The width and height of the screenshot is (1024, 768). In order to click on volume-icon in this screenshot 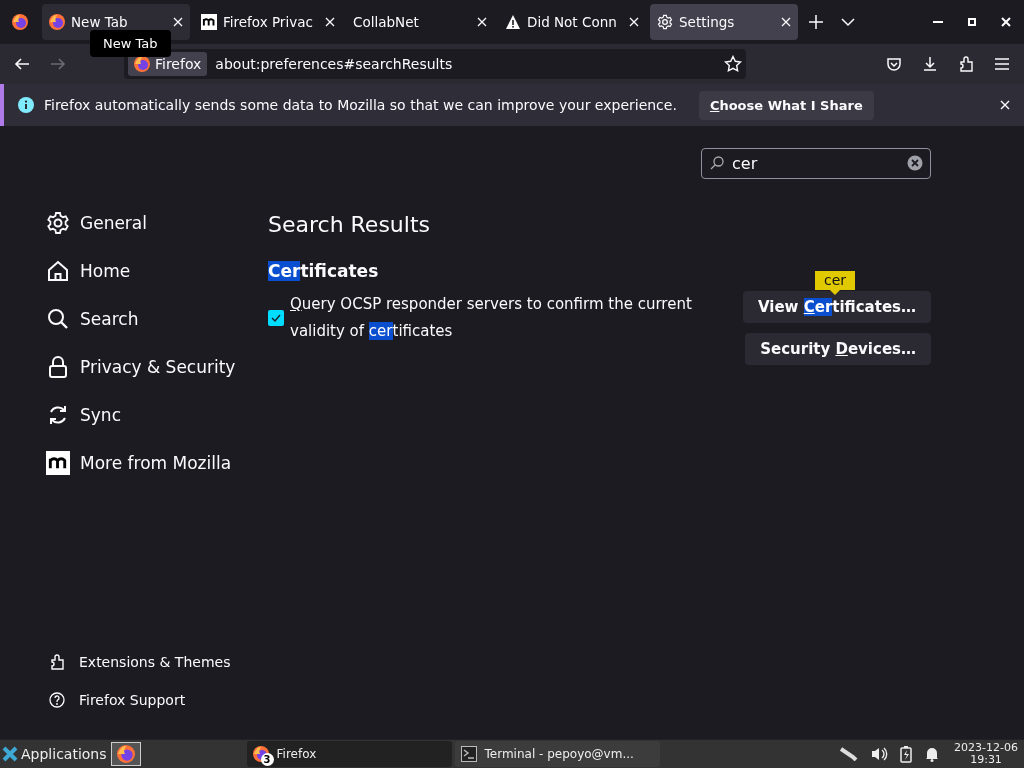, I will do `click(879, 754)`.